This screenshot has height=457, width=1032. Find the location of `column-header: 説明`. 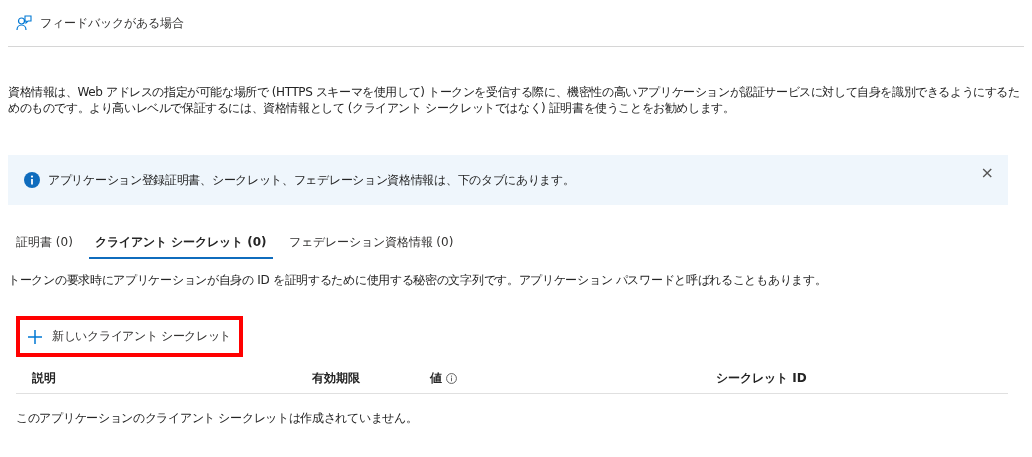

column-header: 説明 is located at coordinates (44, 378).